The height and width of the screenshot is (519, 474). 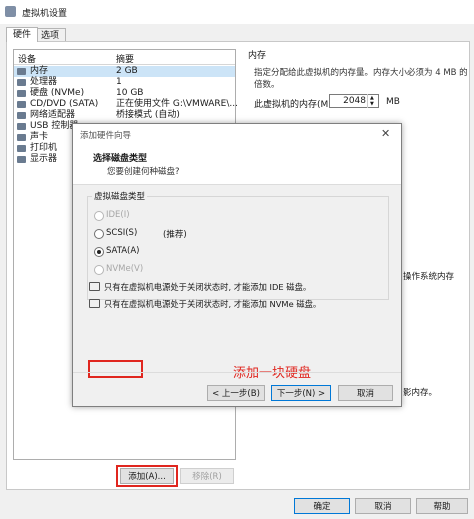 What do you see at coordinates (124, 115) in the screenshot?
I see `device-row-network: 网络适配器 桥接模式 (自动)` at bounding box center [124, 115].